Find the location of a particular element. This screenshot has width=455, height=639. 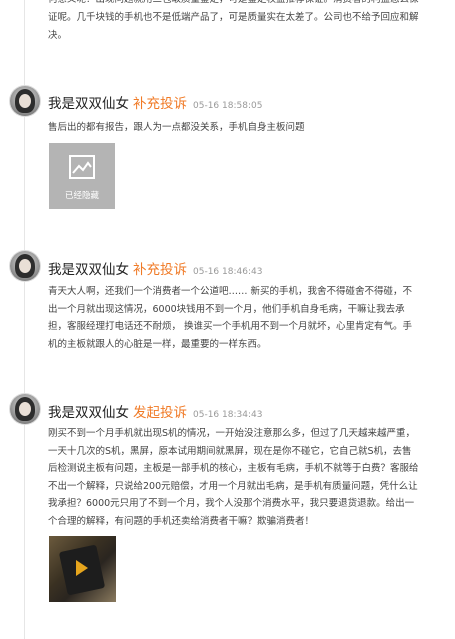

play-icon is located at coordinates (82, 568).